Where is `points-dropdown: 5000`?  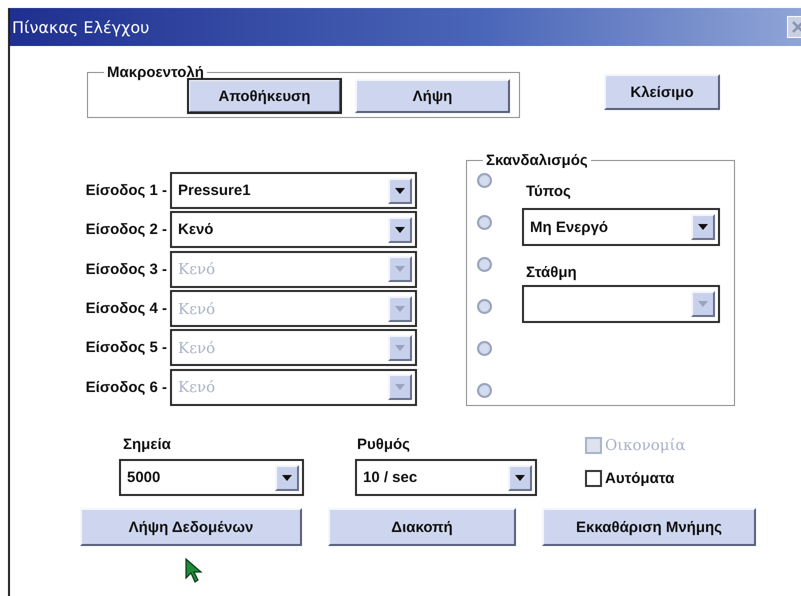
points-dropdown: 5000 is located at coordinates (211, 477).